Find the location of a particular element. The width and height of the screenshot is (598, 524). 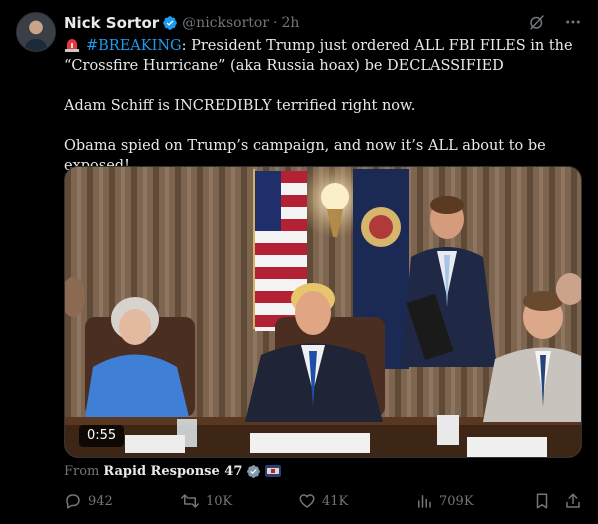

grok-icon is located at coordinates (537, 22).